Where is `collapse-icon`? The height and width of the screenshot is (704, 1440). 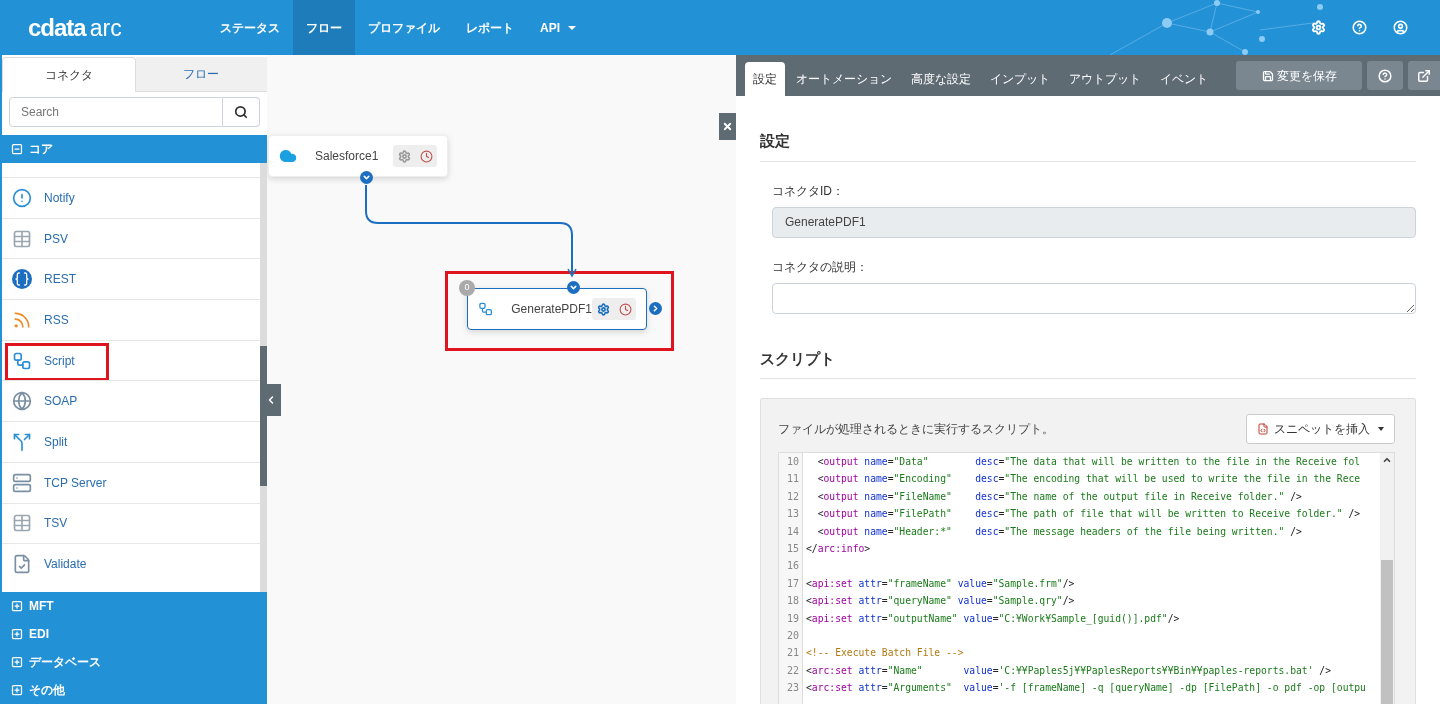
collapse-icon is located at coordinates (17, 149).